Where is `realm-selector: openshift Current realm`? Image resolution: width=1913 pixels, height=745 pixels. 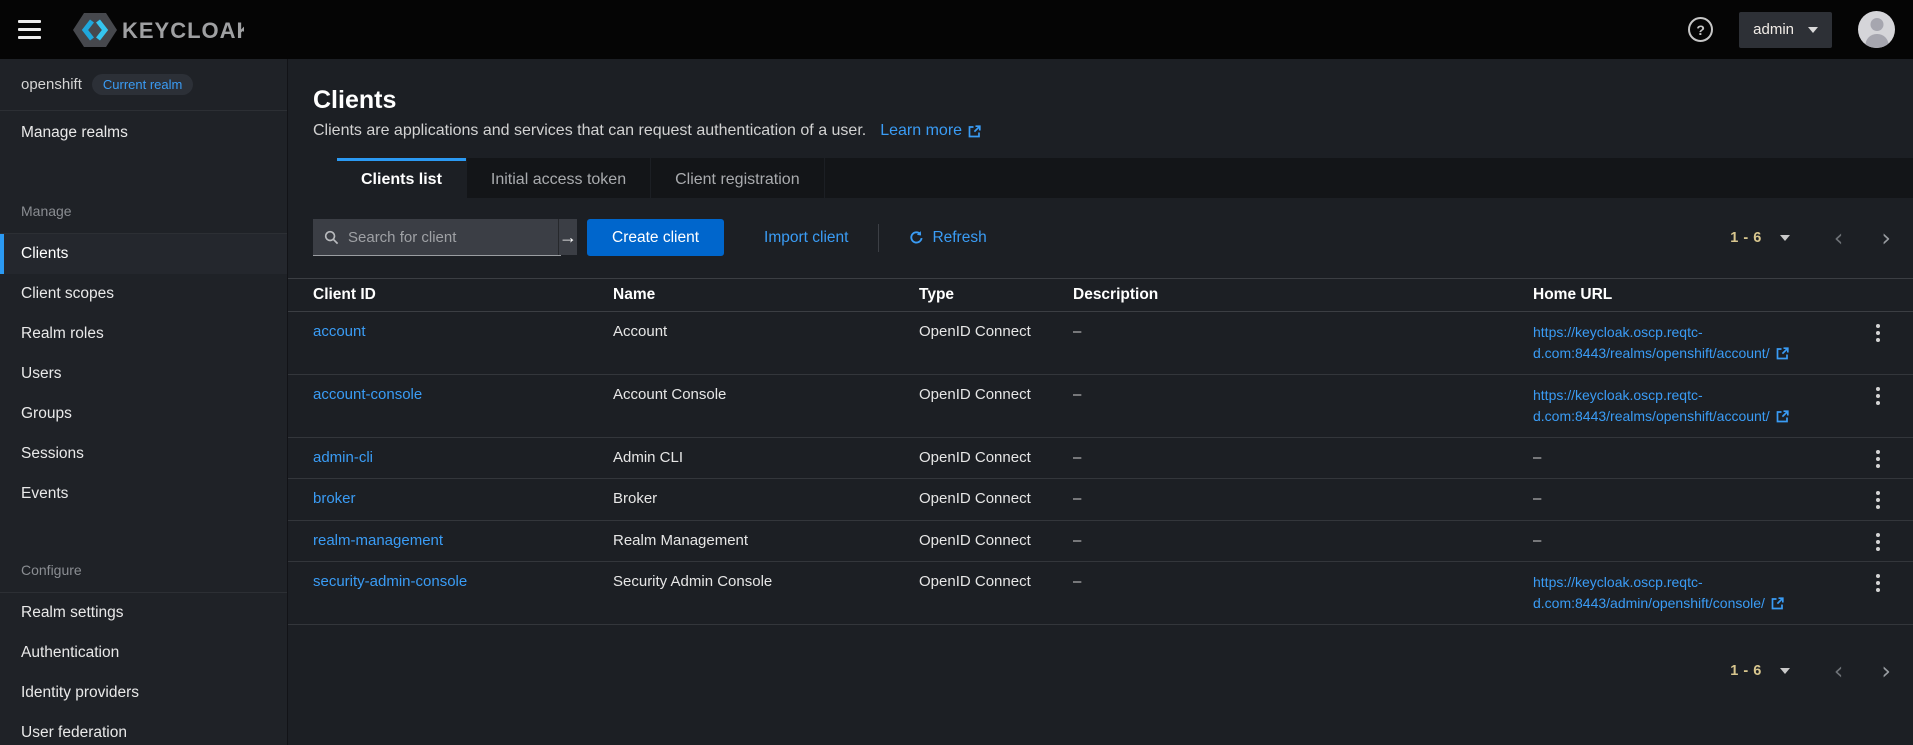 realm-selector: openshift Current realm is located at coordinates (143, 85).